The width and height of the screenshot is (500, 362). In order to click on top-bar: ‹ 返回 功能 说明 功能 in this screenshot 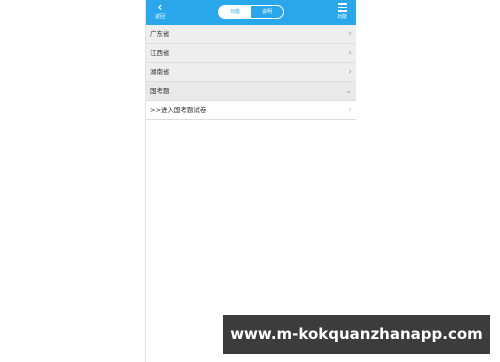, I will do `click(251, 12)`.